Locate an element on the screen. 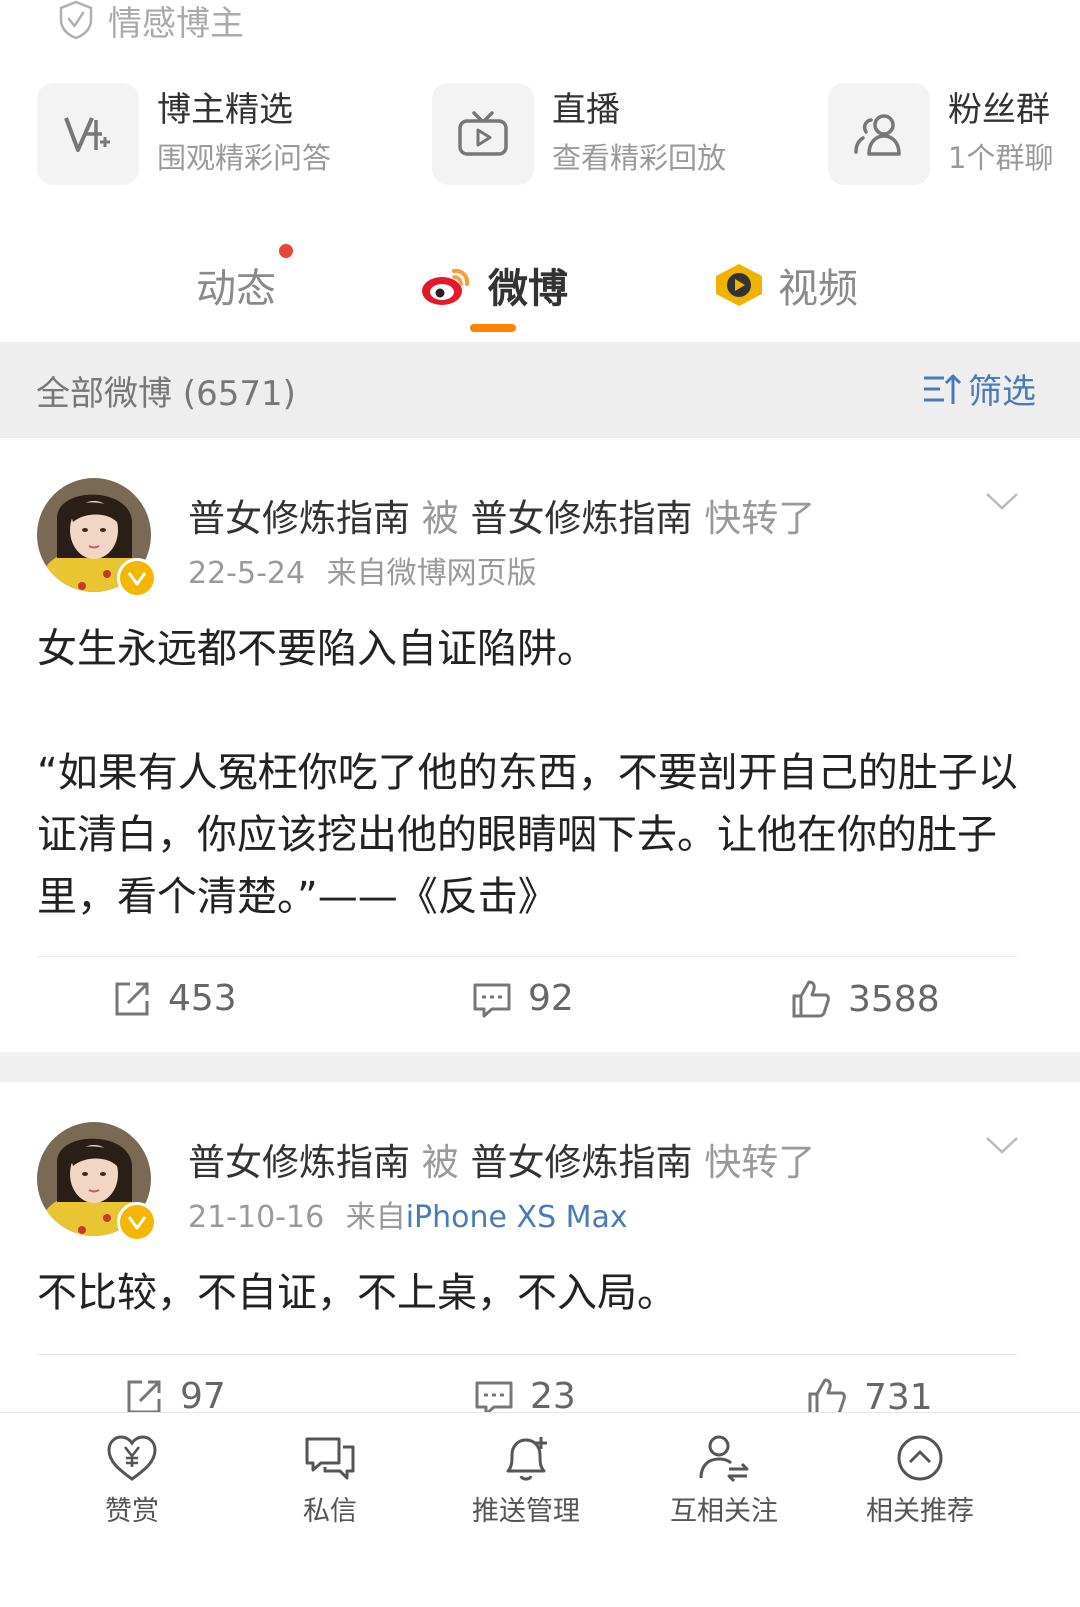 This screenshot has height=1607, width=1080. repost-button: 453 is located at coordinates (174, 998).